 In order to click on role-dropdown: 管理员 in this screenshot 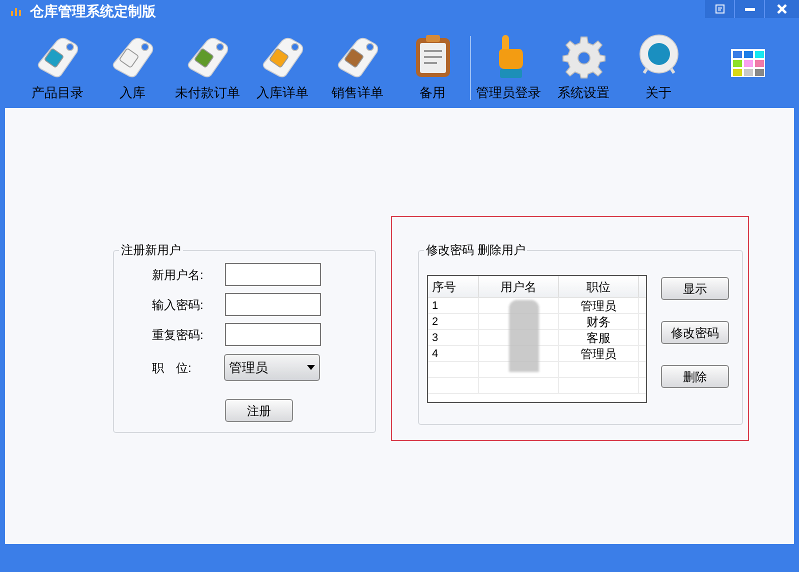, I will do `click(272, 367)`.